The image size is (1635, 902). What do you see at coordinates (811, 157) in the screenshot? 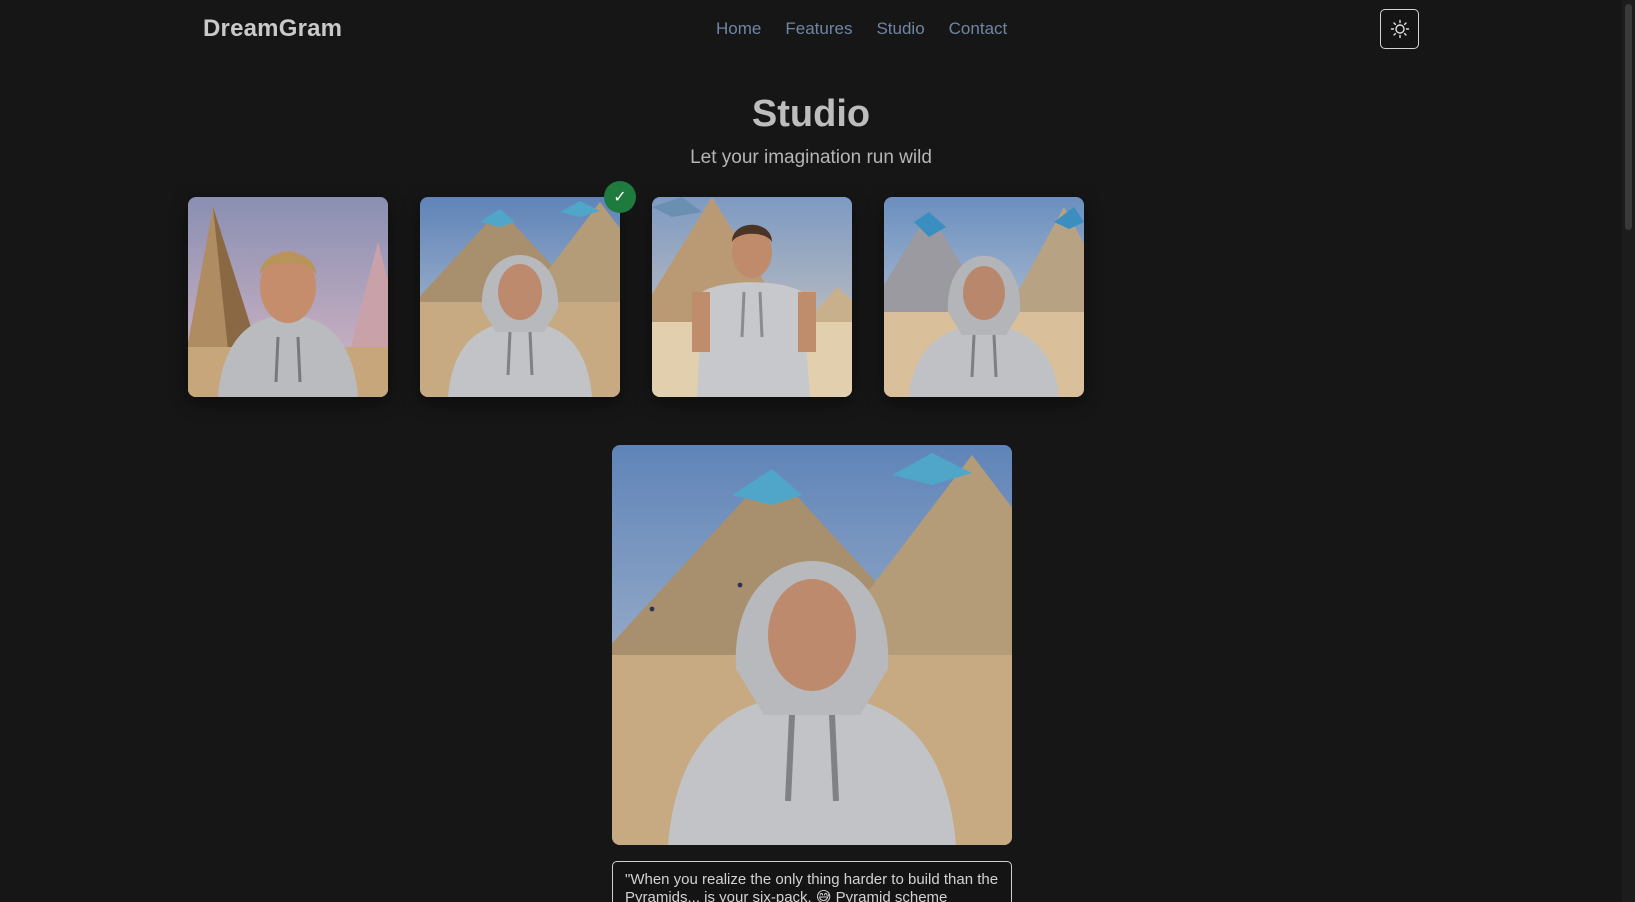
I see `page-subtitle: Let your imagination run wild` at bounding box center [811, 157].